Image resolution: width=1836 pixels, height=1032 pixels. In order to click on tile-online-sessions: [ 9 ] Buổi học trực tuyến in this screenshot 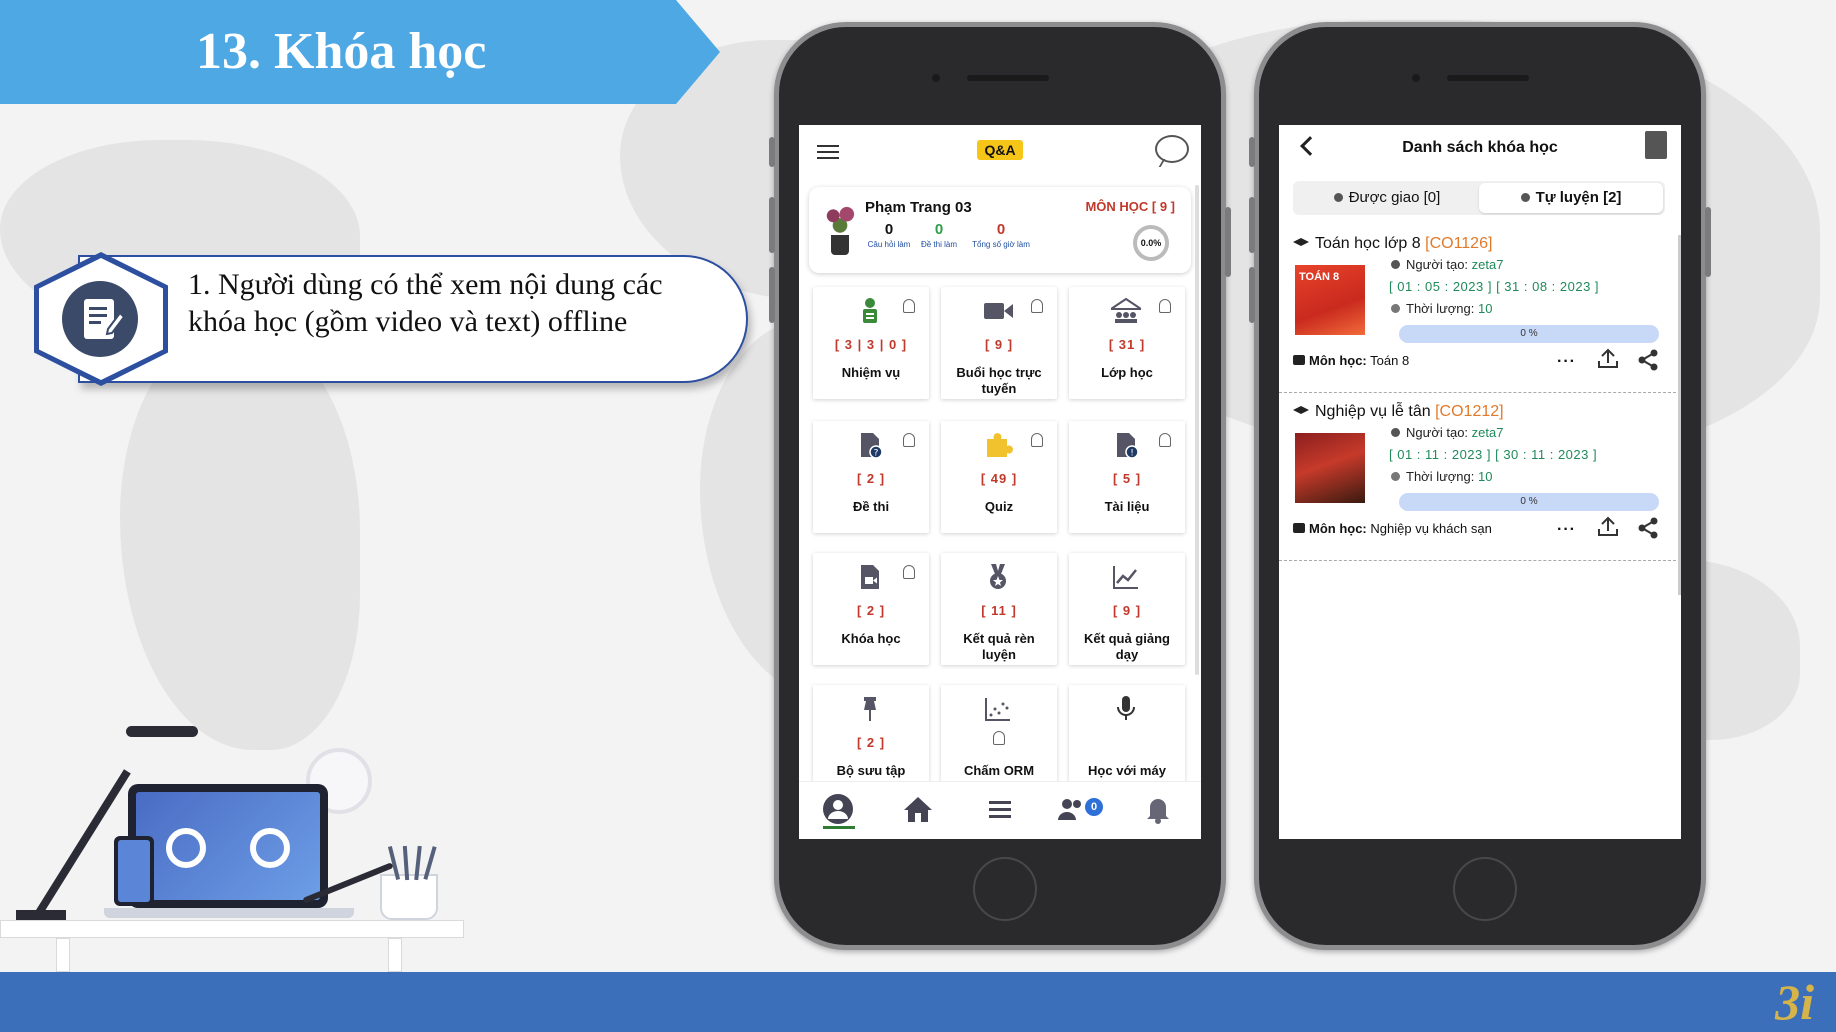, I will do `click(999, 343)`.